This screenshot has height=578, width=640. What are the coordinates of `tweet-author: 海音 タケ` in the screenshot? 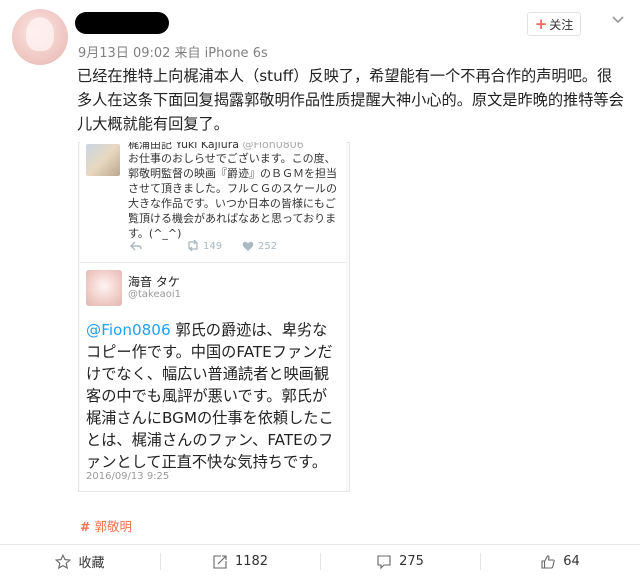 It's located at (154, 282).